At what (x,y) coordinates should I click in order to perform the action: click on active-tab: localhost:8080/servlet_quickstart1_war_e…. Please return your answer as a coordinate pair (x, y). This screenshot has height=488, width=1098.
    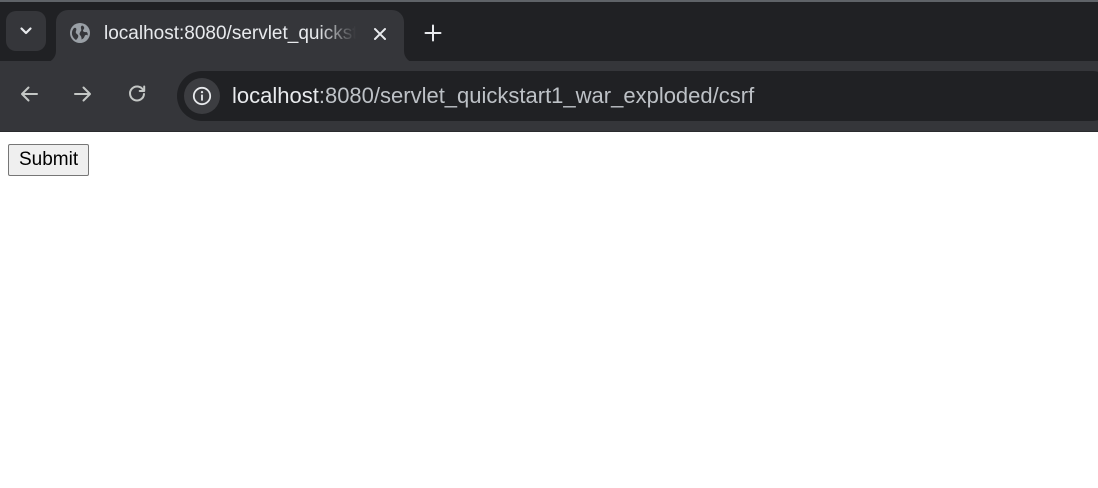
    Looking at the image, I should click on (230, 36).